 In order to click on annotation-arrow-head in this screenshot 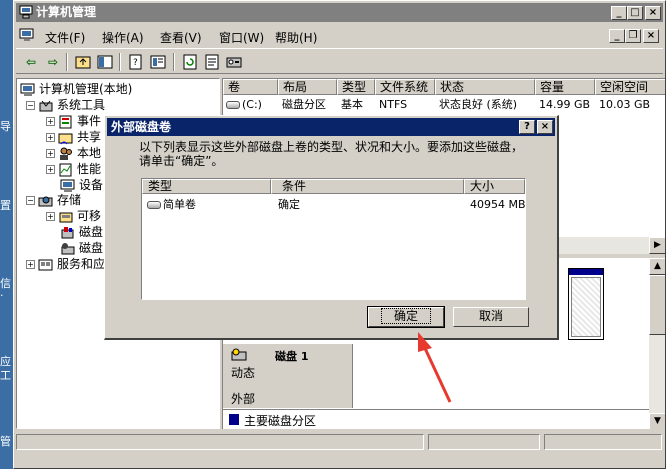, I will do `click(425, 342)`.